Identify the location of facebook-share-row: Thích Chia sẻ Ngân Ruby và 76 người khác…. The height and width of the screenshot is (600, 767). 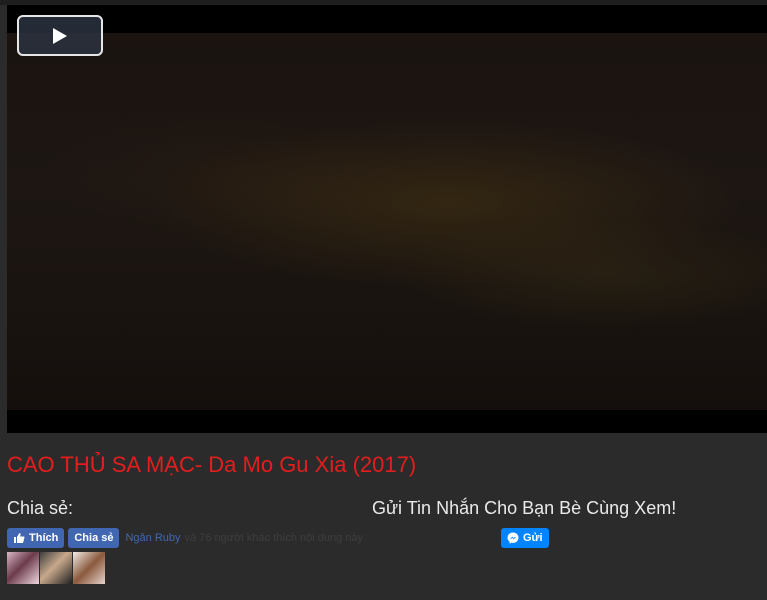
(185, 538).